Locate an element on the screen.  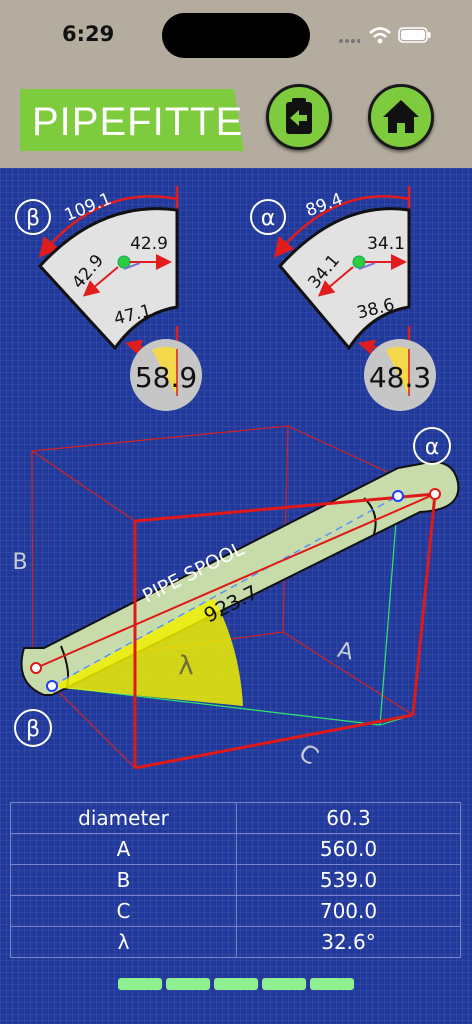
row-value: 539.0 is located at coordinates (348, 880).